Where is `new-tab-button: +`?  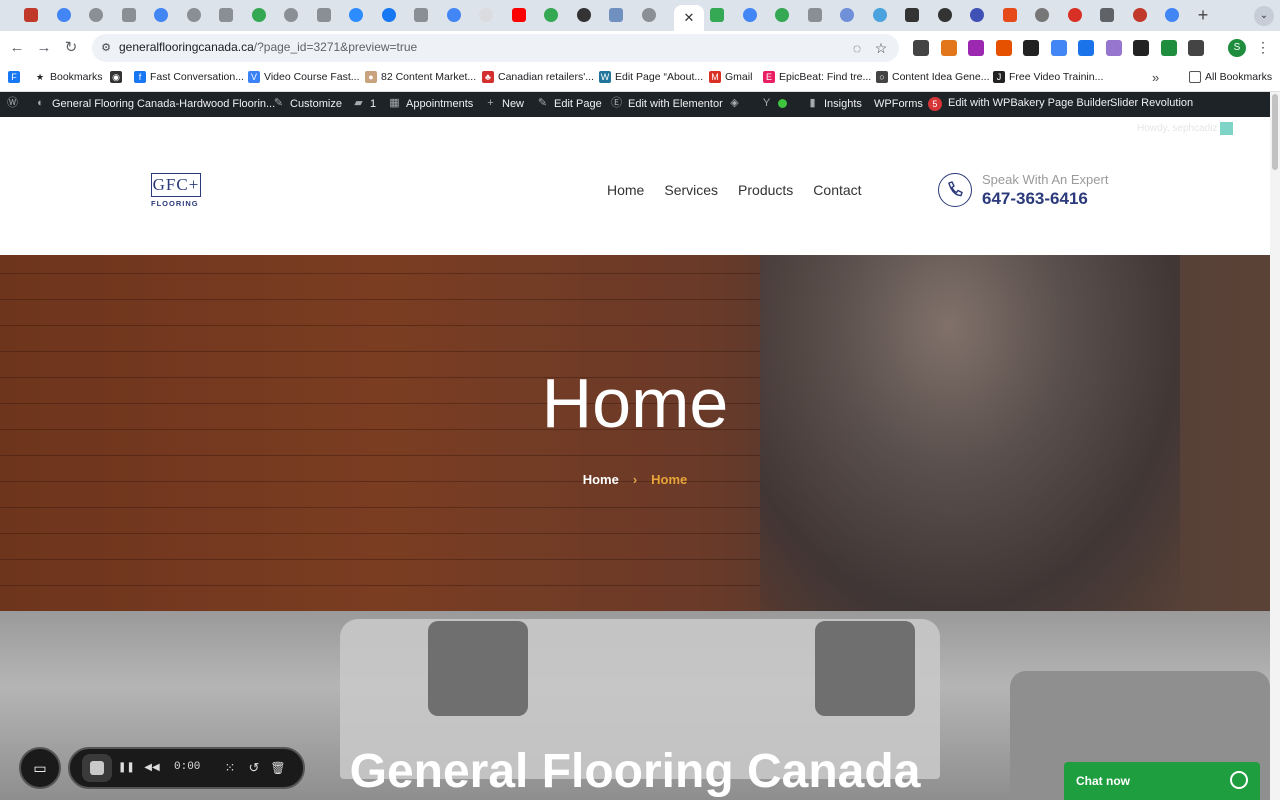 new-tab-button: + is located at coordinates (1203, 15).